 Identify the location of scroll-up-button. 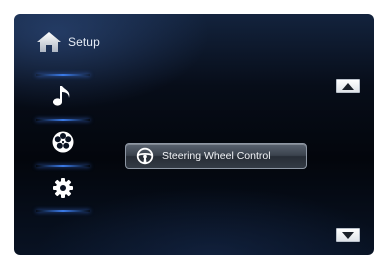
(348, 86).